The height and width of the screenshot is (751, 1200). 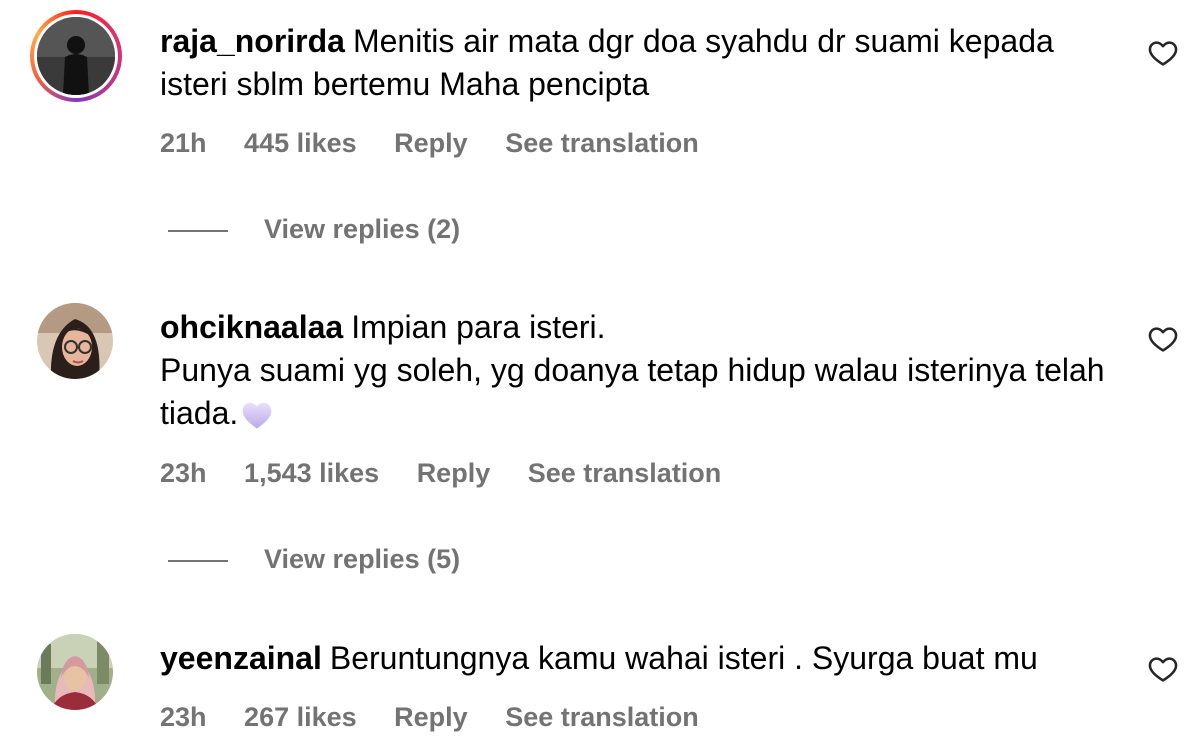 I want to click on view-replies-label: View replies (5), so click(x=362, y=559).